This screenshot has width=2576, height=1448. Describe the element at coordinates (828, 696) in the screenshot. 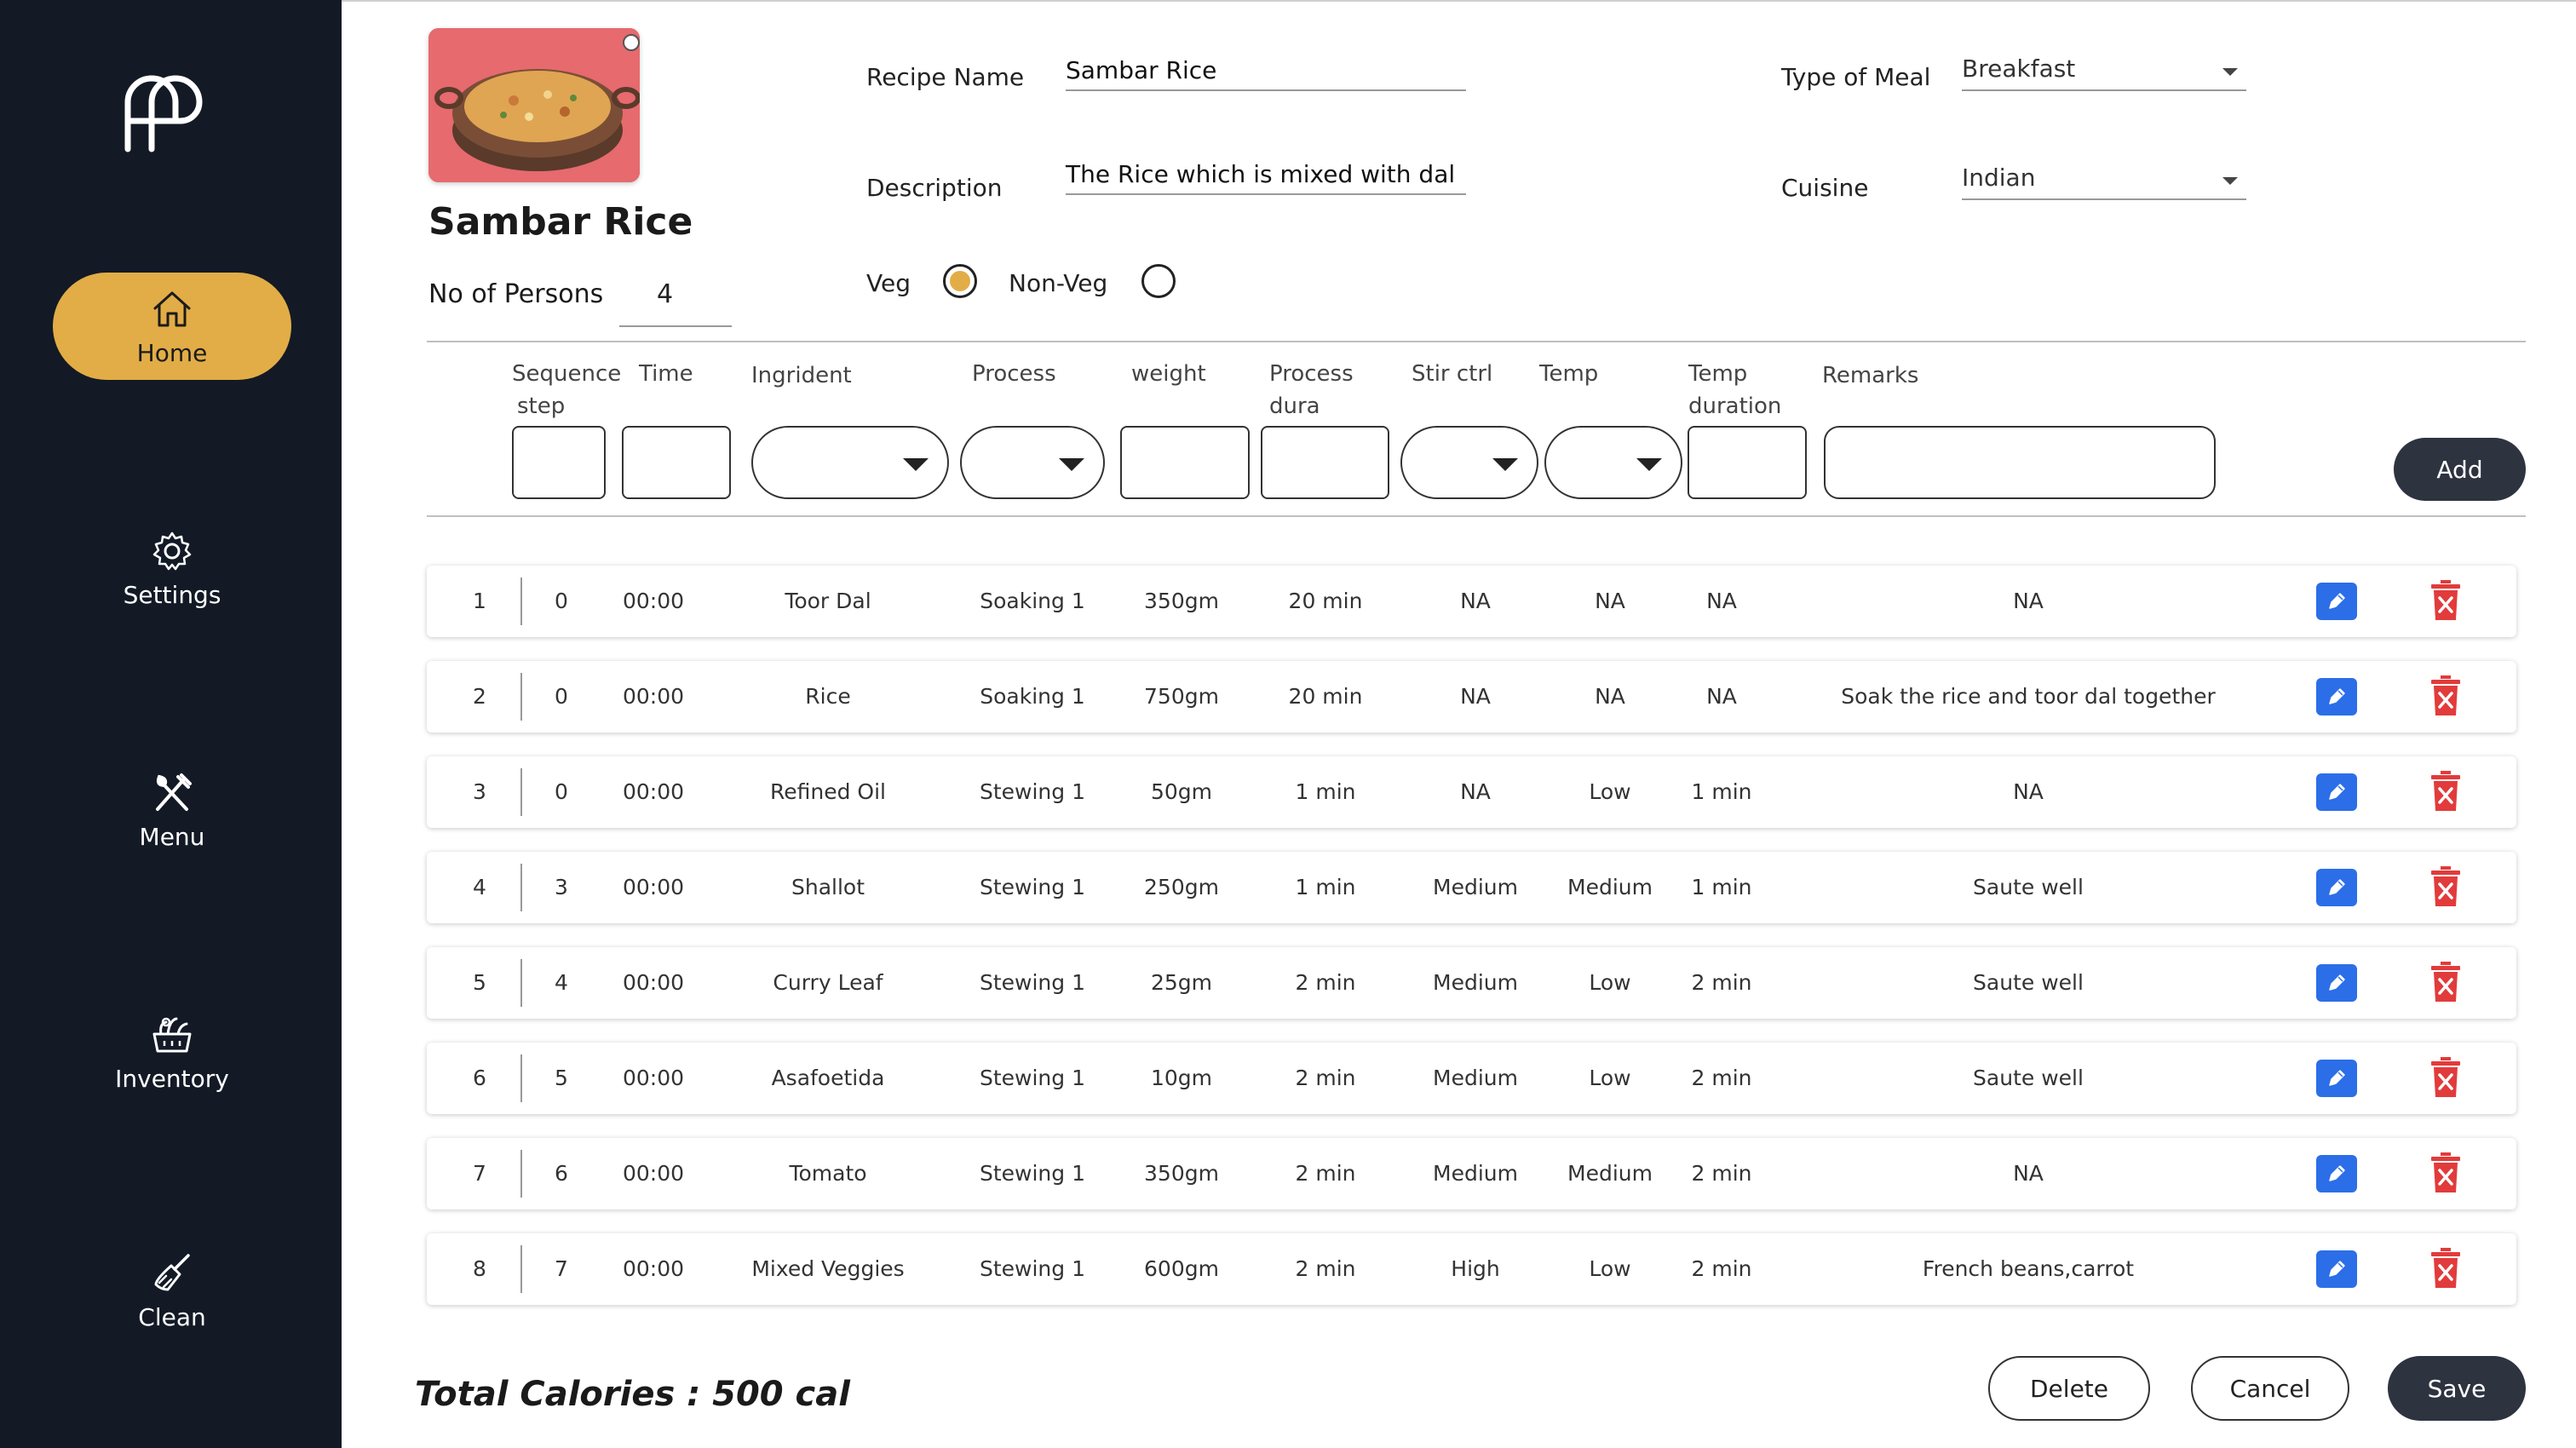

I see `cell-ingredient: Rice` at that location.